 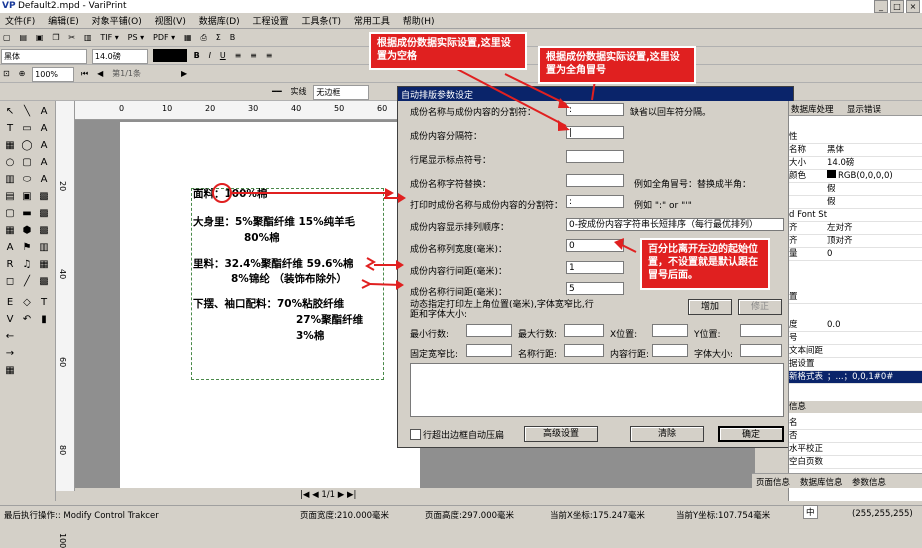 What do you see at coordinates (62, 540) in the screenshot?
I see `ruler-tick-label: 100` at bounding box center [62, 540].